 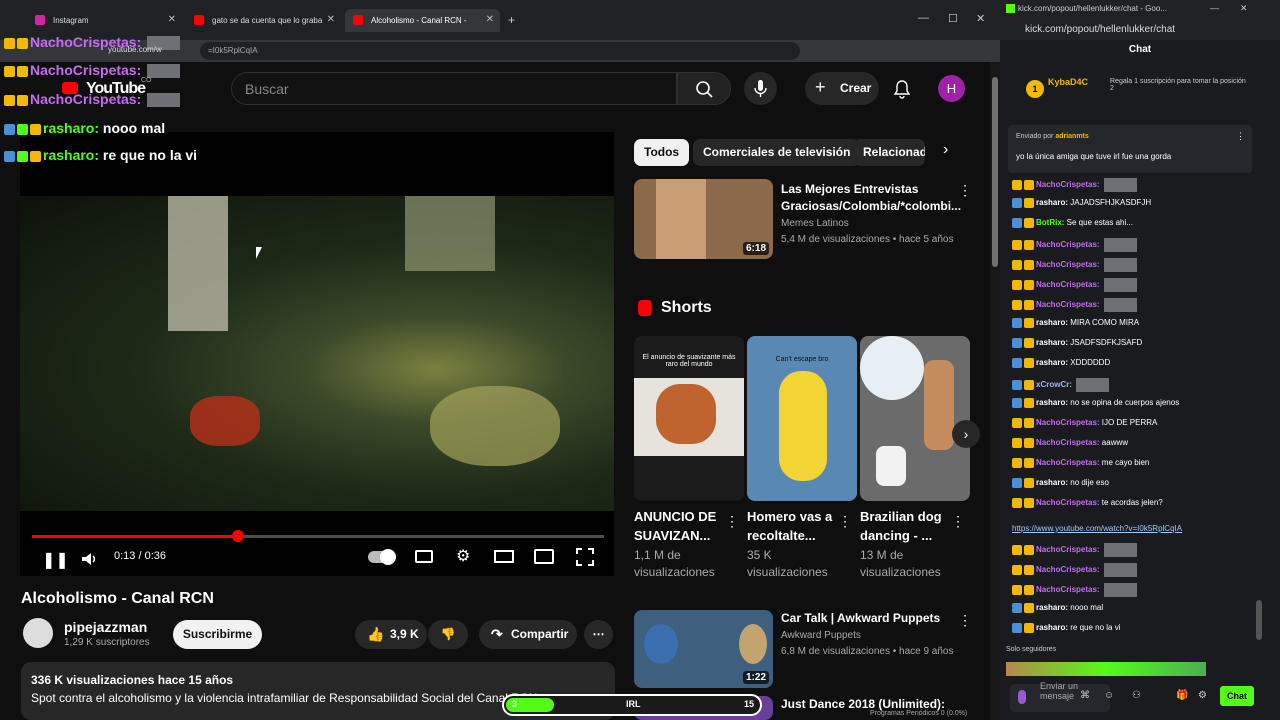 What do you see at coordinates (504, 556) in the screenshot?
I see `theater-mode-icon` at bounding box center [504, 556].